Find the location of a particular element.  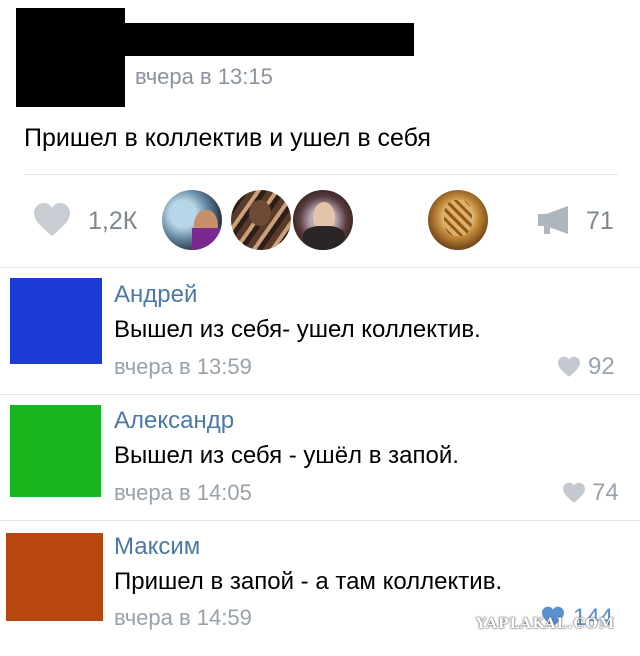

comment-like-count: 92 is located at coordinates (601, 367).